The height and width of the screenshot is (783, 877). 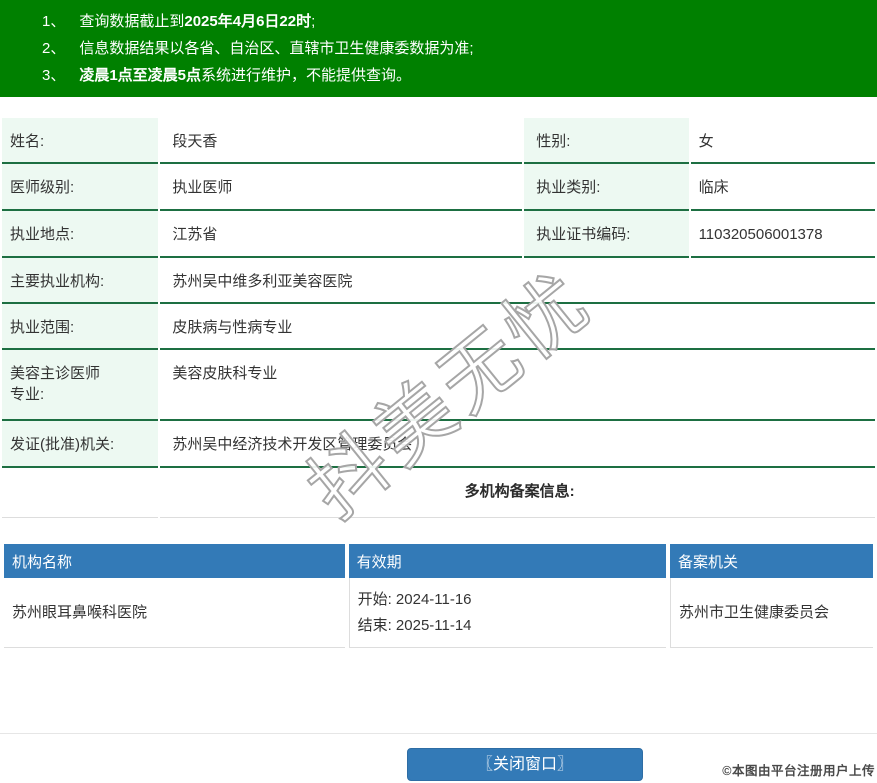 I want to click on notice-text-bold: 凌晨1点至凌晨5点, so click(x=140, y=75).